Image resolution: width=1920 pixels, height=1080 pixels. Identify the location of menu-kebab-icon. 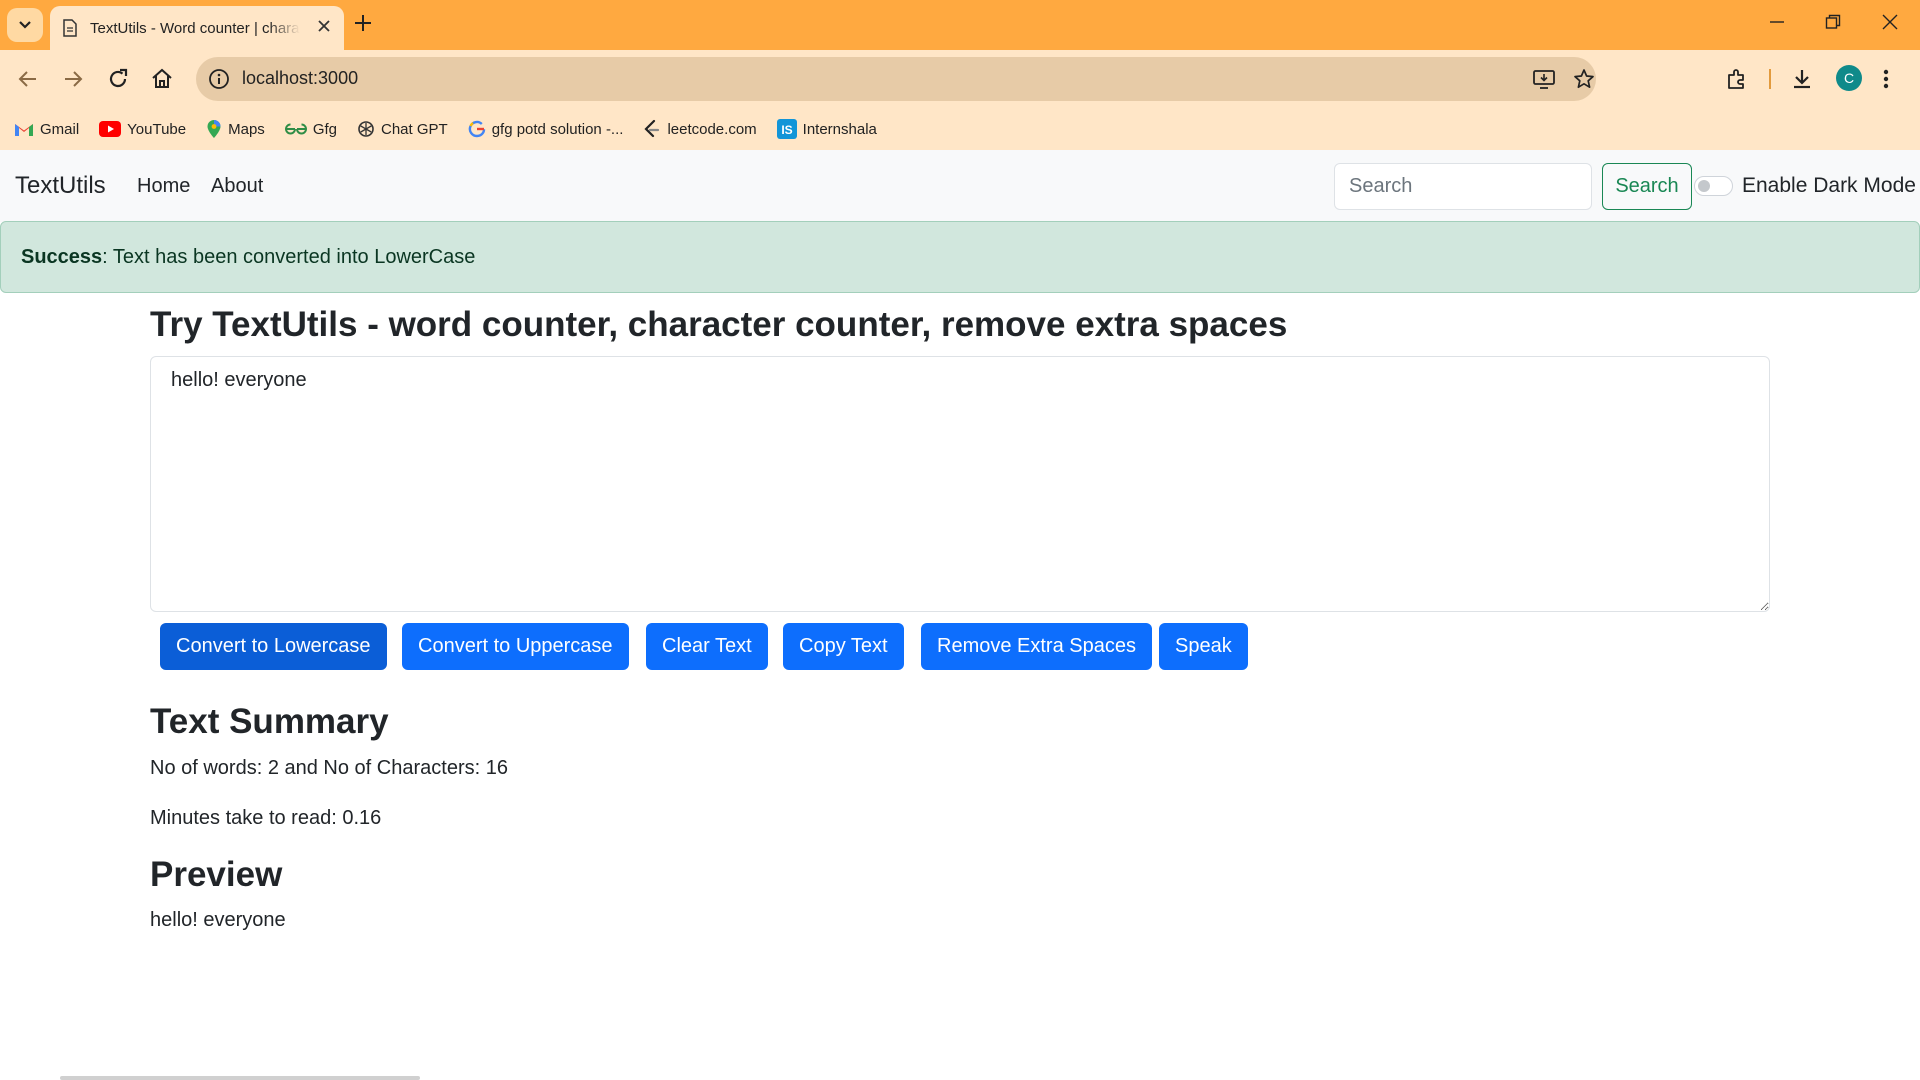
(1886, 79).